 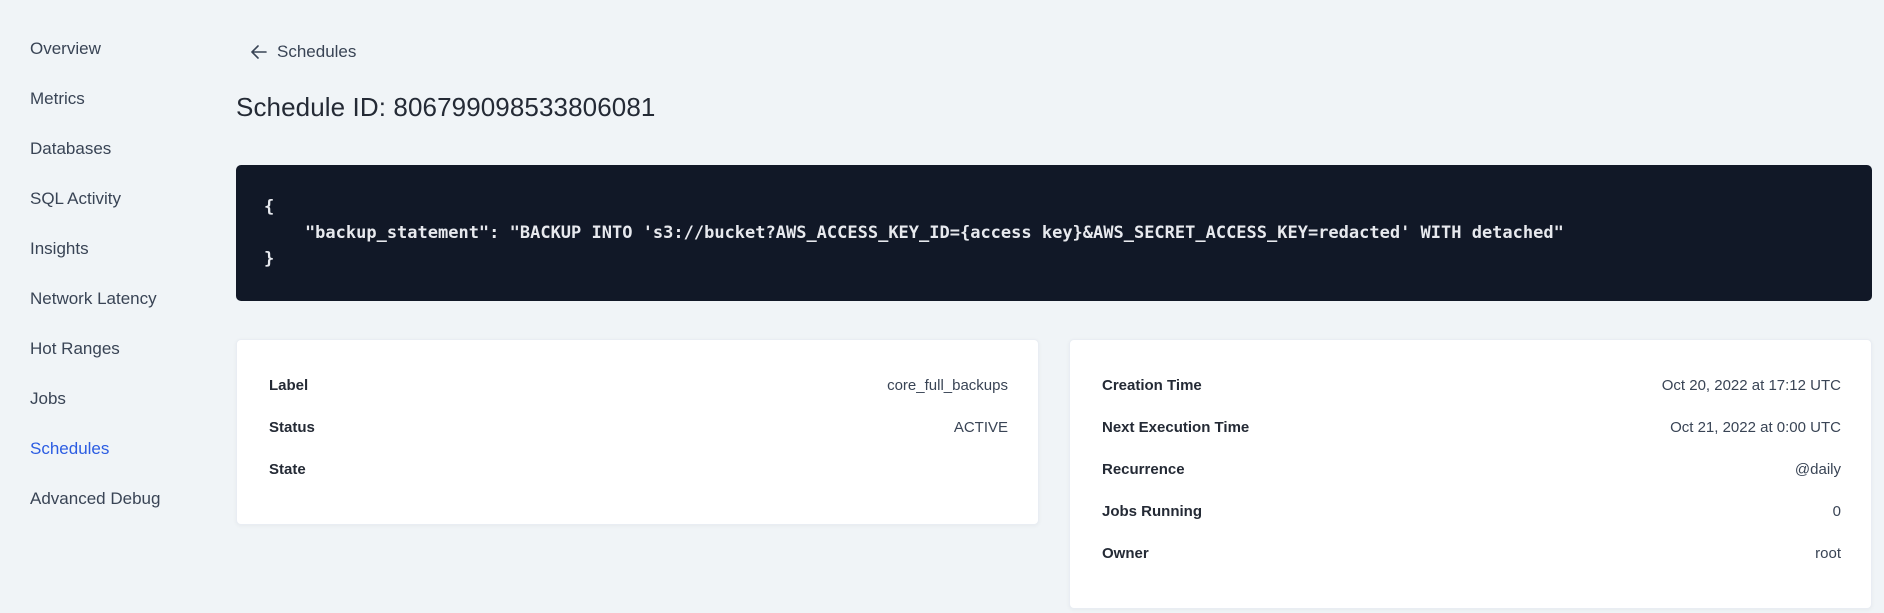 I want to click on row-label: Label, so click(x=289, y=385).